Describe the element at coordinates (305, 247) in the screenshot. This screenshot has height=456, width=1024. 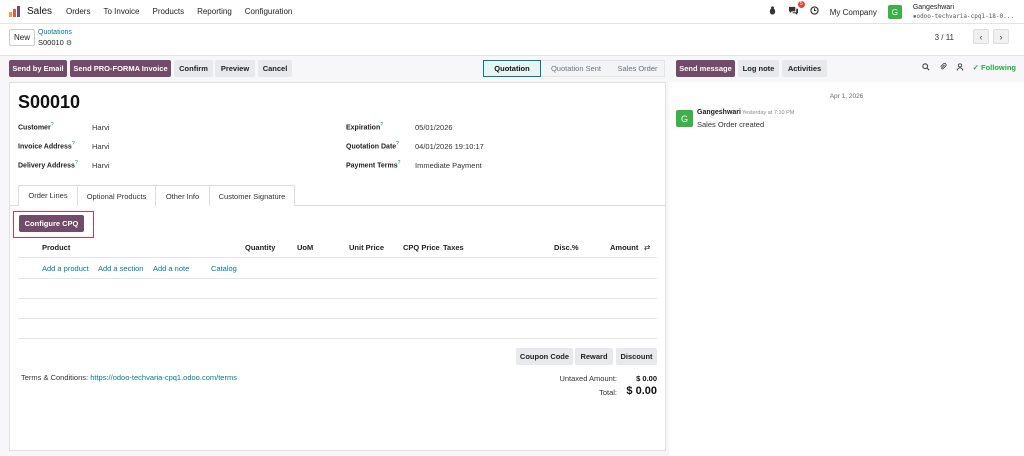
I see `col-uom: UoM` at that location.